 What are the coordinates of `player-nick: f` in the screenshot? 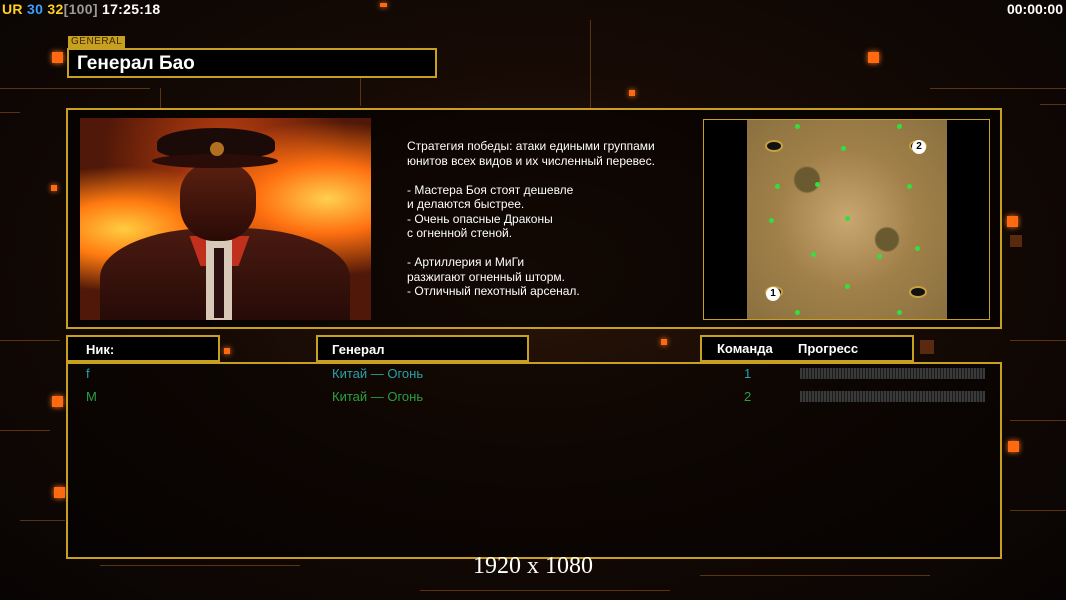 It's located at (88, 373).